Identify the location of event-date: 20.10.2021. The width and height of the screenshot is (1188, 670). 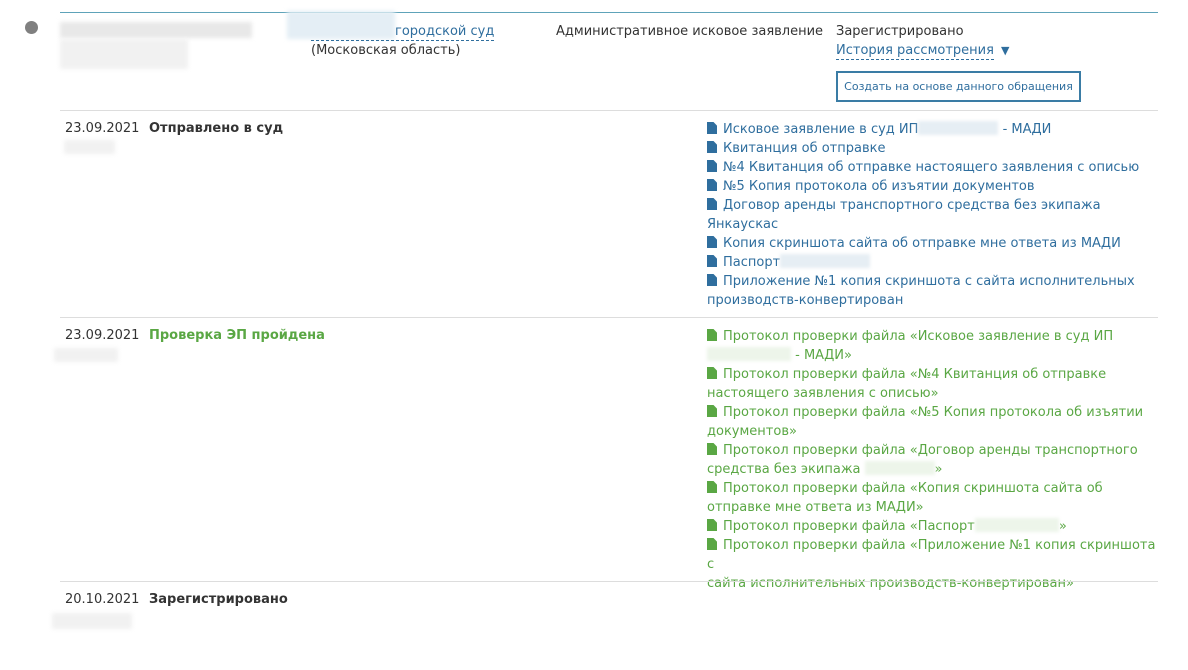
(102, 599).